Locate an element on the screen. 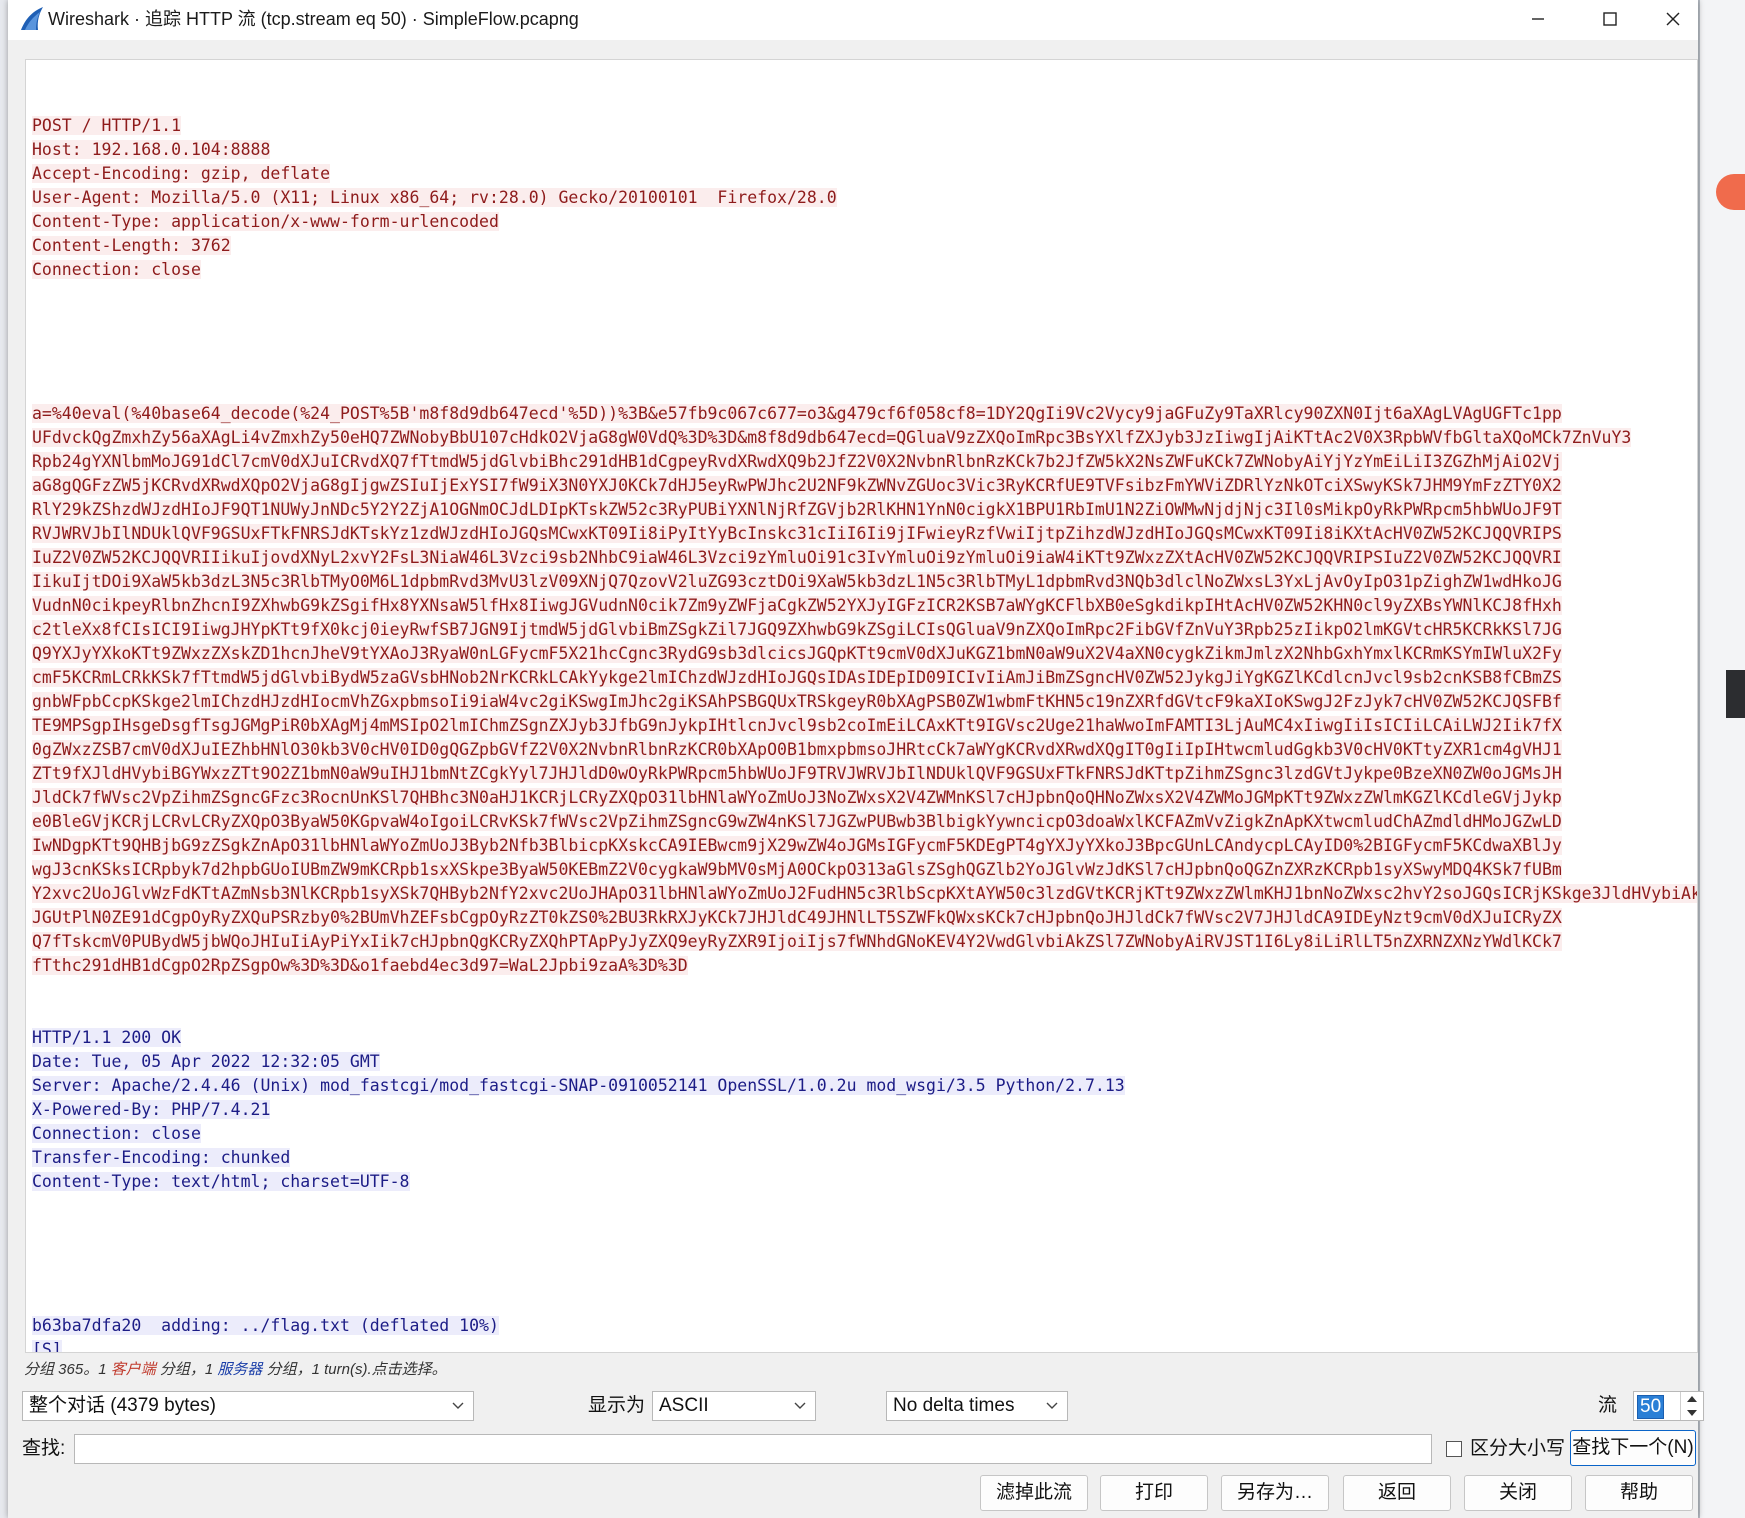  stream-line: HTTP/1.1 200 OK is located at coordinates (862, 1038).